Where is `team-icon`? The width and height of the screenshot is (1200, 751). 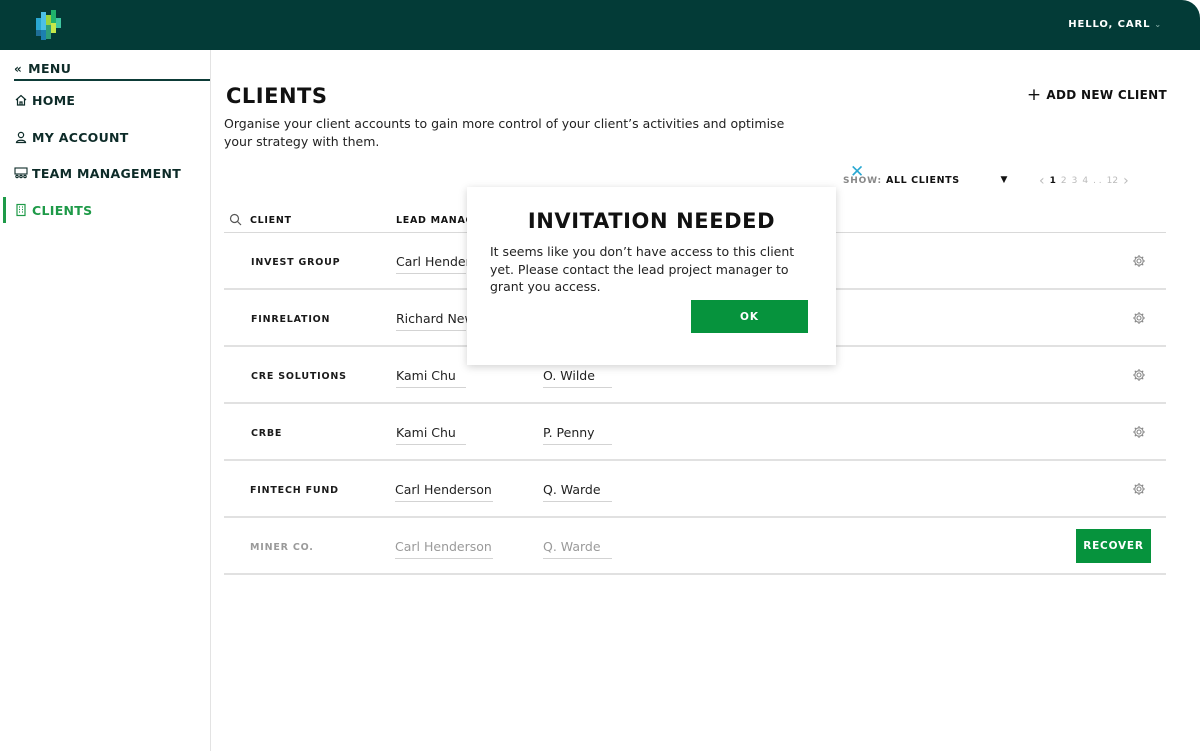
team-icon is located at coordinates (21, 173).